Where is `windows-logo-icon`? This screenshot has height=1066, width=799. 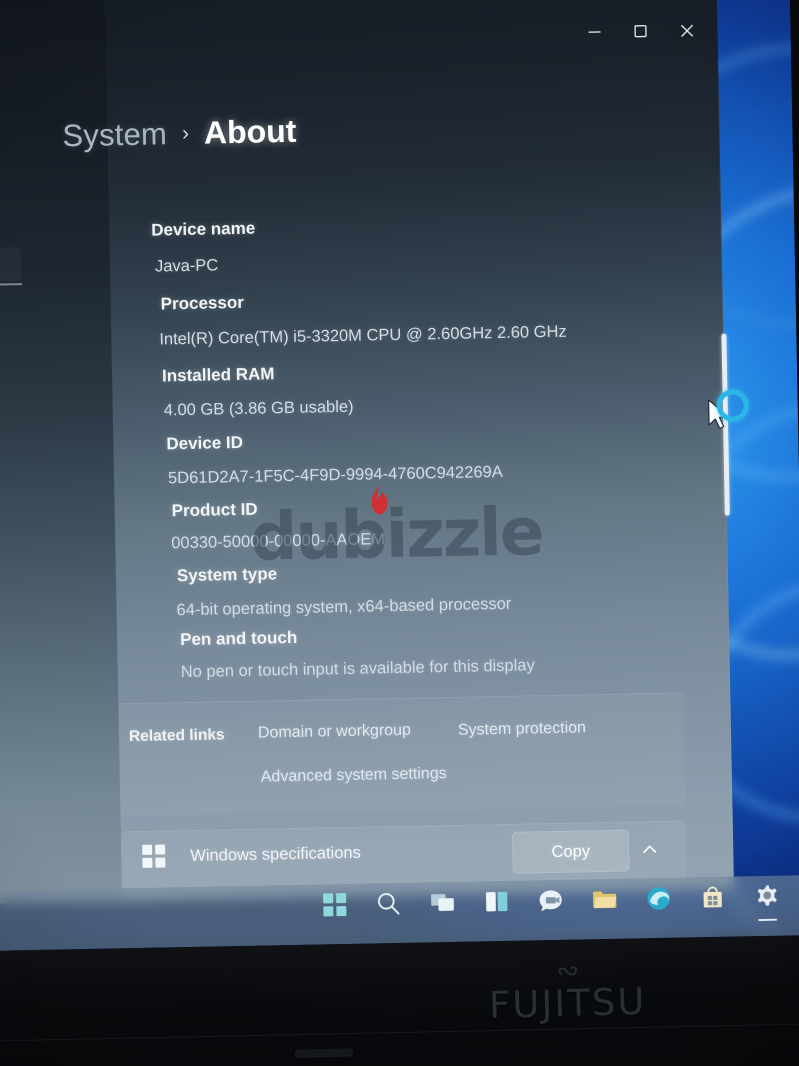
windows-logo-icon is located at coordinates (154, 856).